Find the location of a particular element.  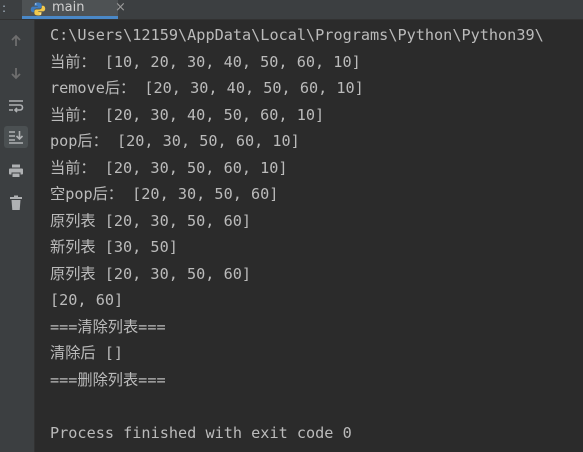

run-tab-bar: : main × is located at coordinates (291, 10).